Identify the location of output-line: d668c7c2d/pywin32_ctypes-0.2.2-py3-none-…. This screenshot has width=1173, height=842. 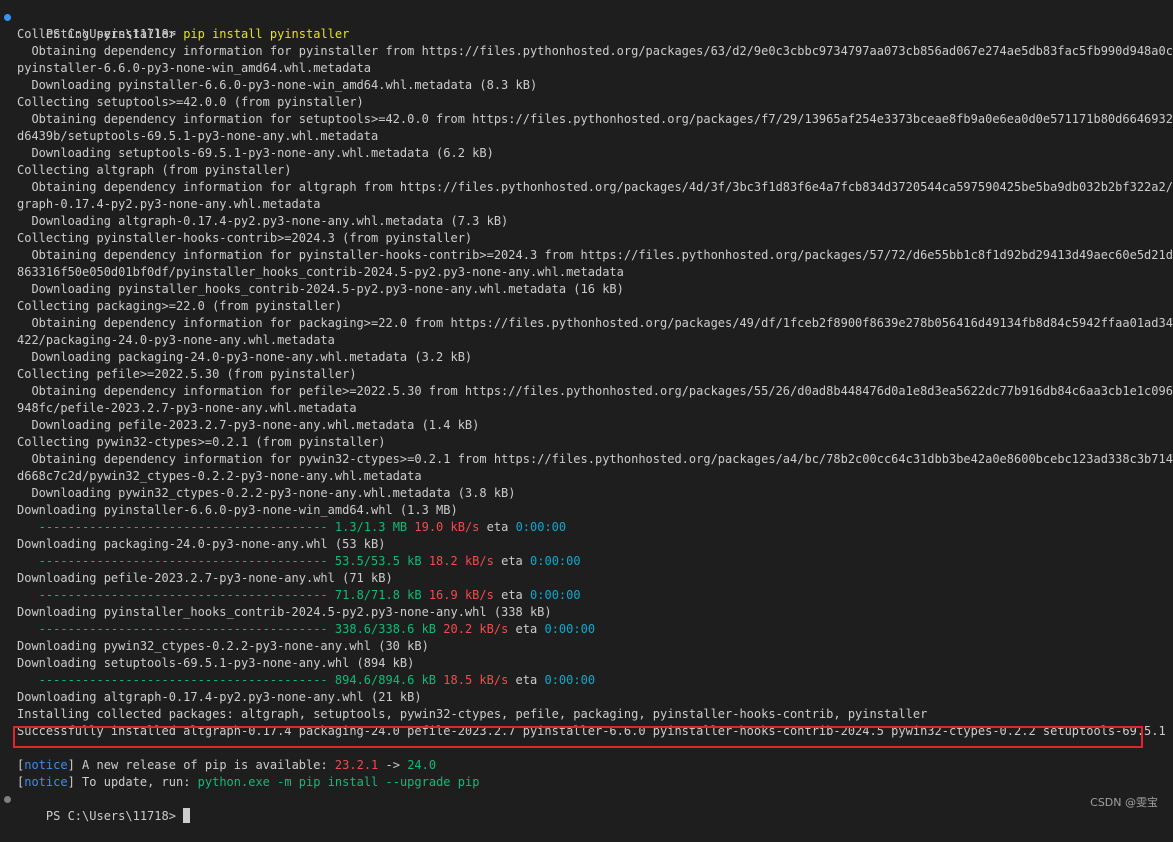
(219, 476).